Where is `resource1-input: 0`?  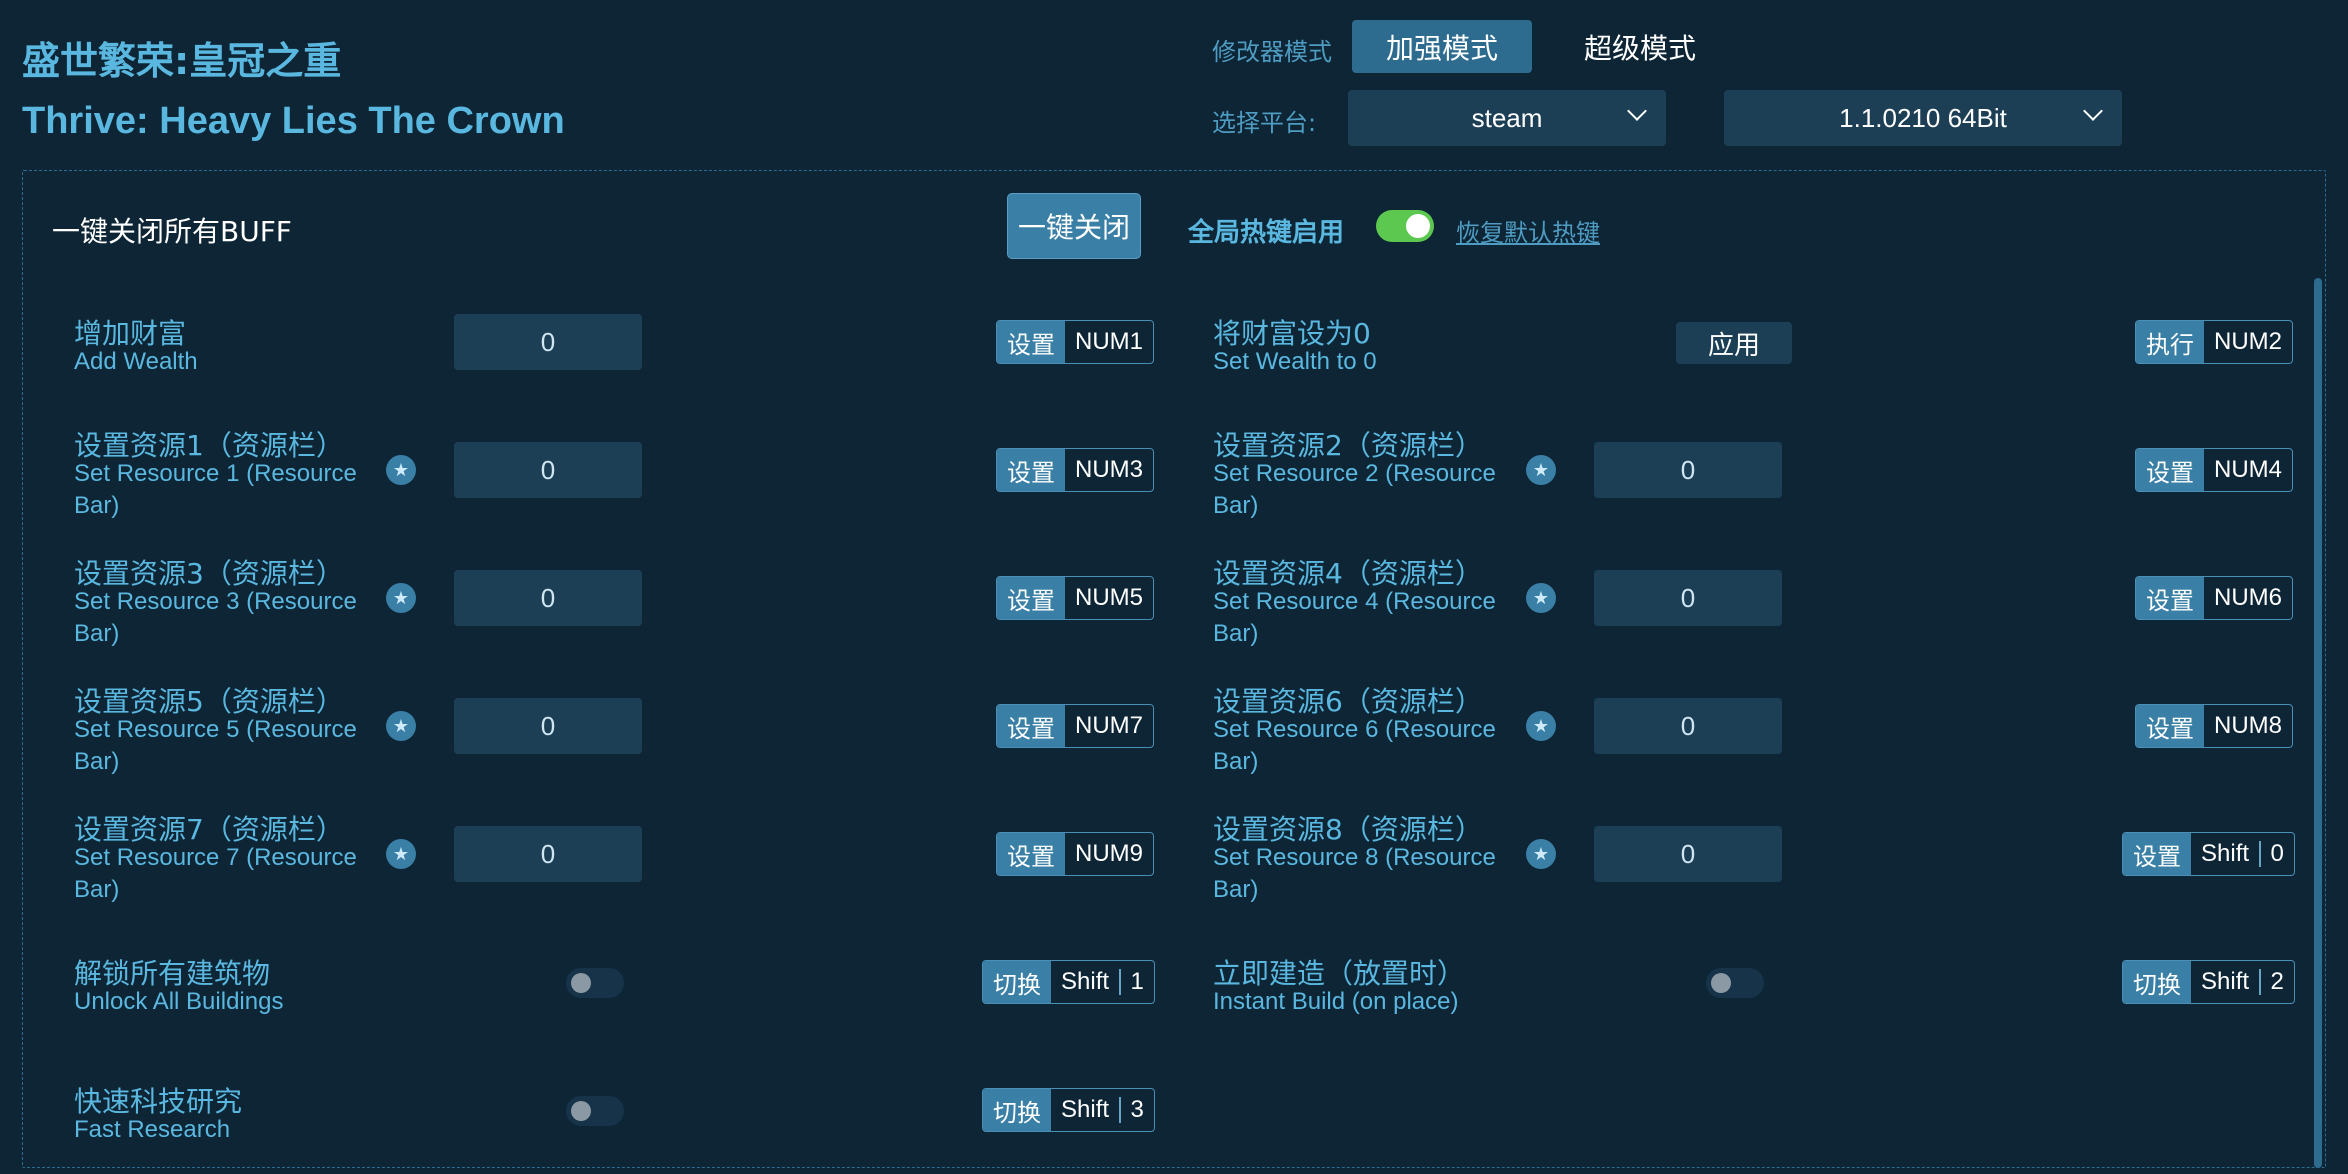
resource1-input: 0 is located at coordinates (548, 470).